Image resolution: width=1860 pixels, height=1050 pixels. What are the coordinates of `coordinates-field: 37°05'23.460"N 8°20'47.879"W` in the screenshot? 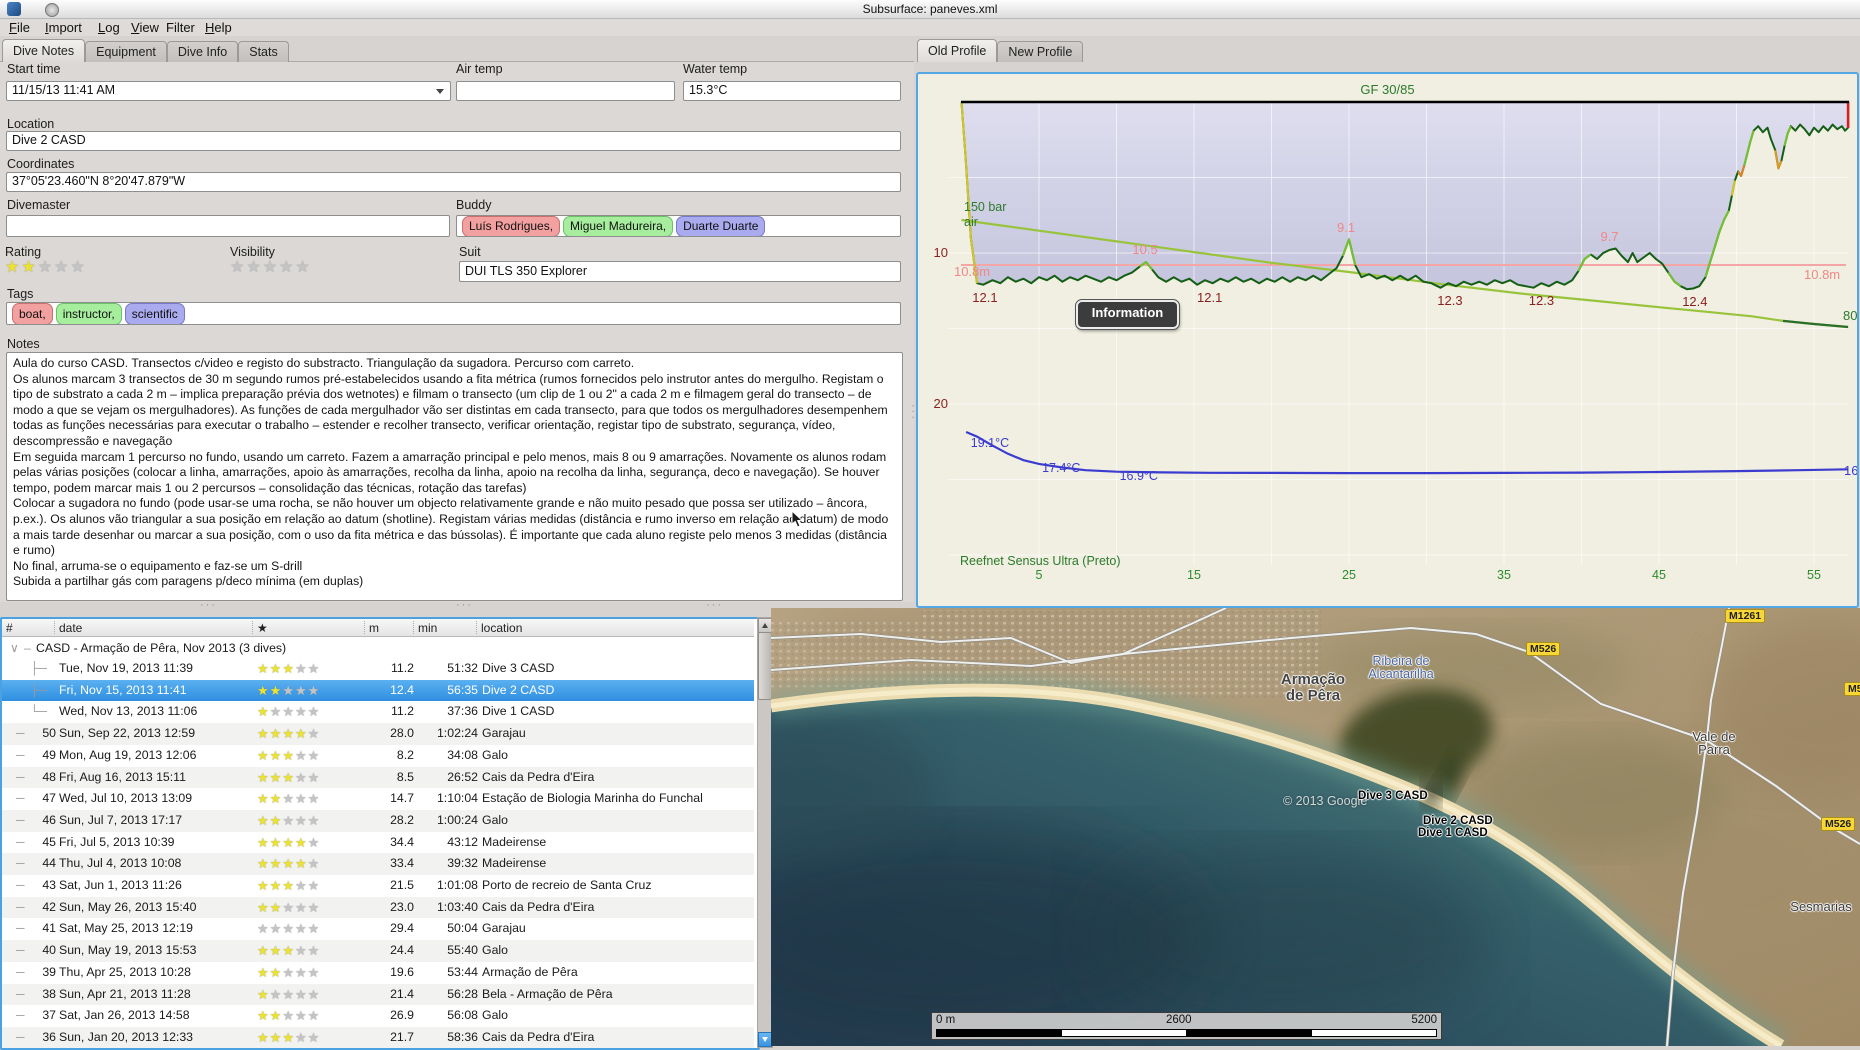 It's located at (453, 182).